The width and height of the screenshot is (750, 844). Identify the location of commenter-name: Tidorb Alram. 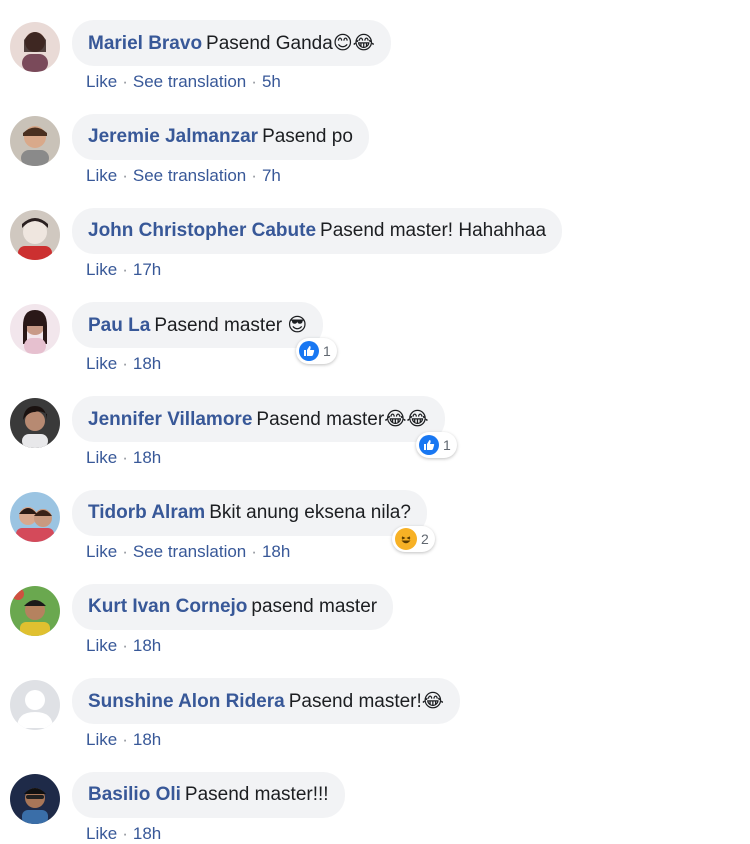
(146, 512).